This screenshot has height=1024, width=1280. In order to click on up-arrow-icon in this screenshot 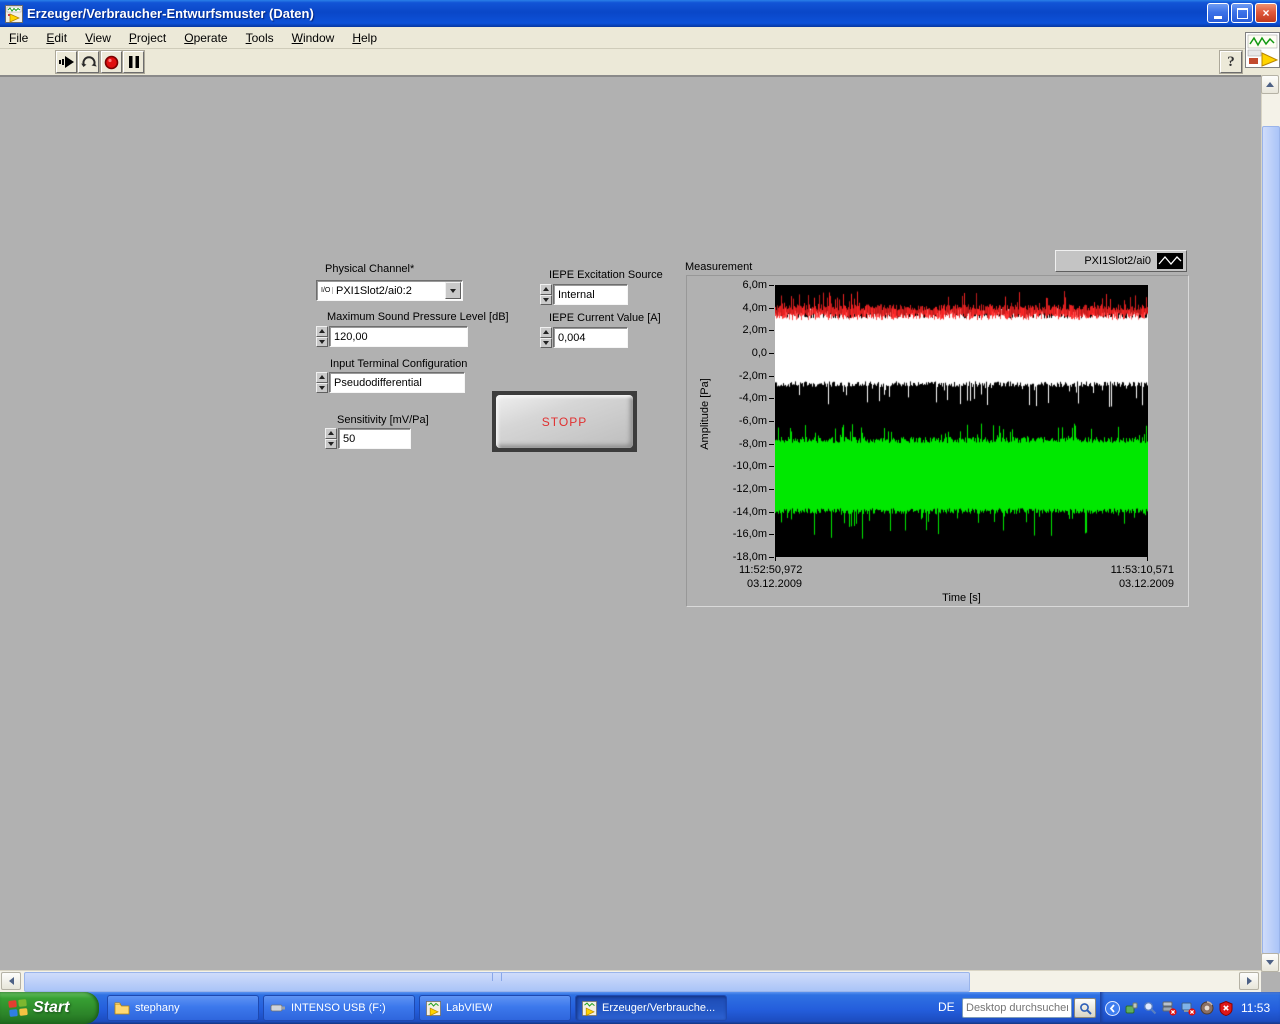, I will do `click(322, 331)`.